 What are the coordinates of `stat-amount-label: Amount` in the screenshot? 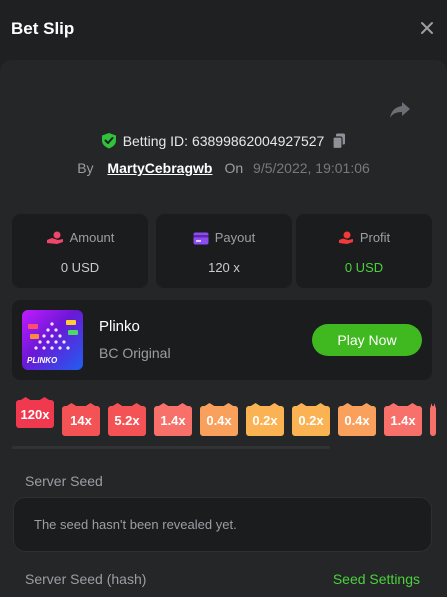 It's located at (92, 237).